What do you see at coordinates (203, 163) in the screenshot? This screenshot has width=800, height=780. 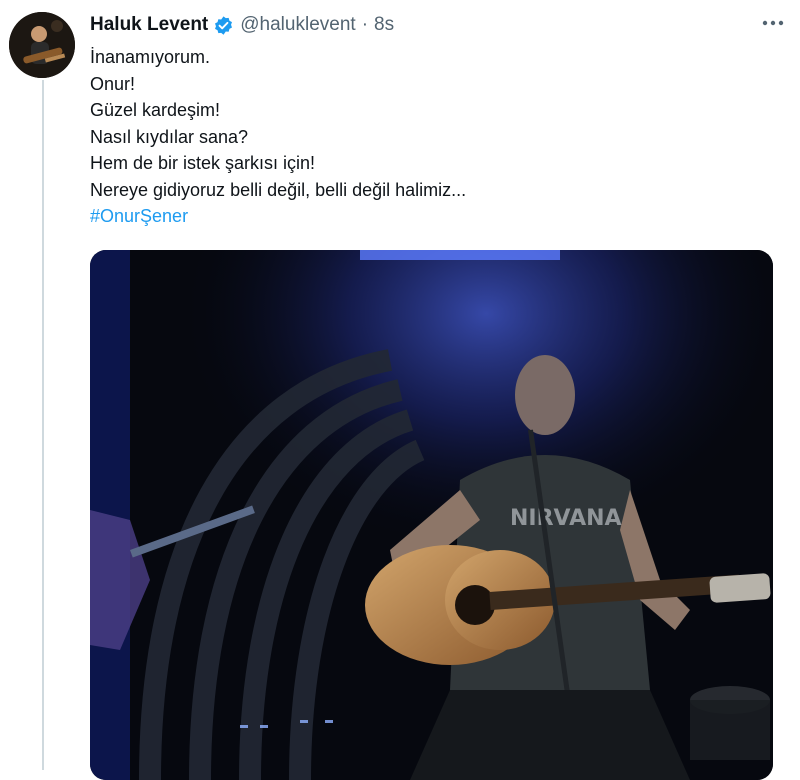 I see `tweet-line: Hem de bir istek şarkısı için!` at bounding box center [203, 163].